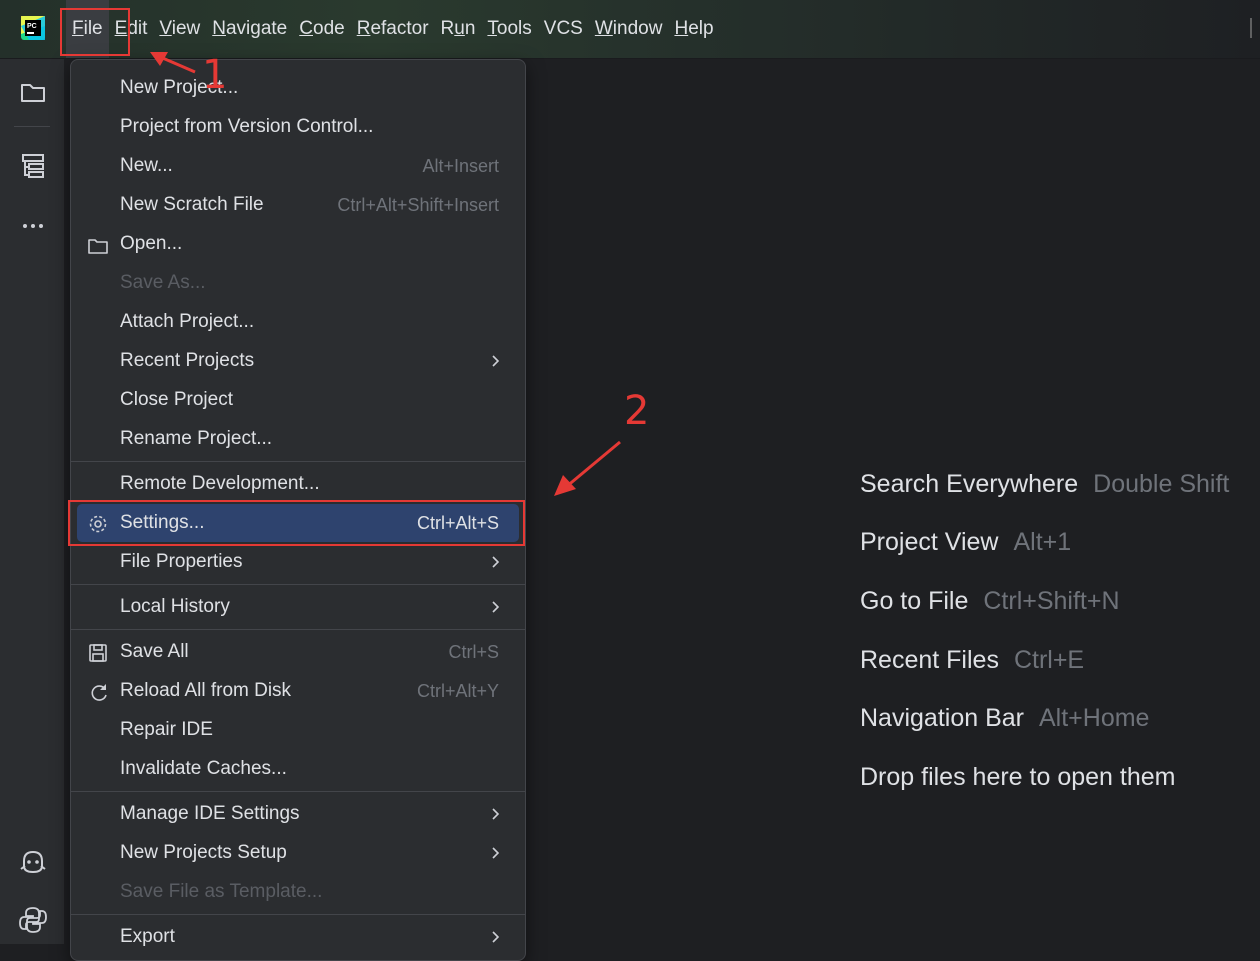  I want to click on menu-item-label: Repair IDE, so click(166, 729).